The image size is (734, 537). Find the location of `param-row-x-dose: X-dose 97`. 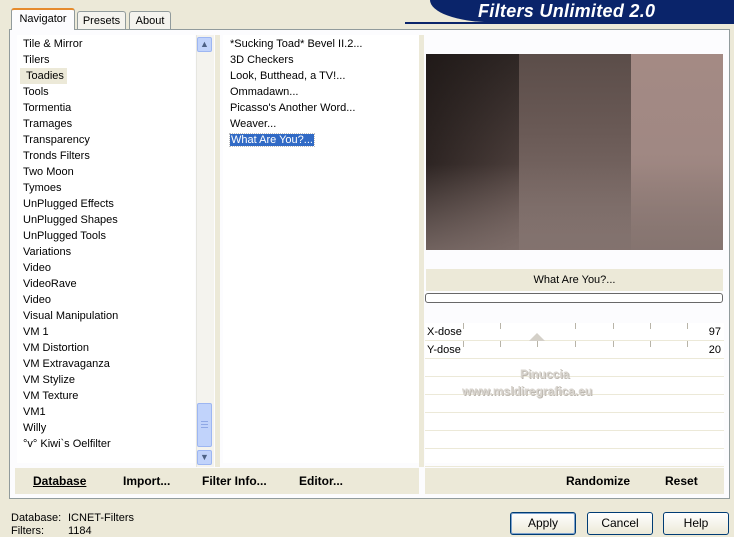

param-row-x-dose: X-dose 97 is located at coordinates (574, 332).